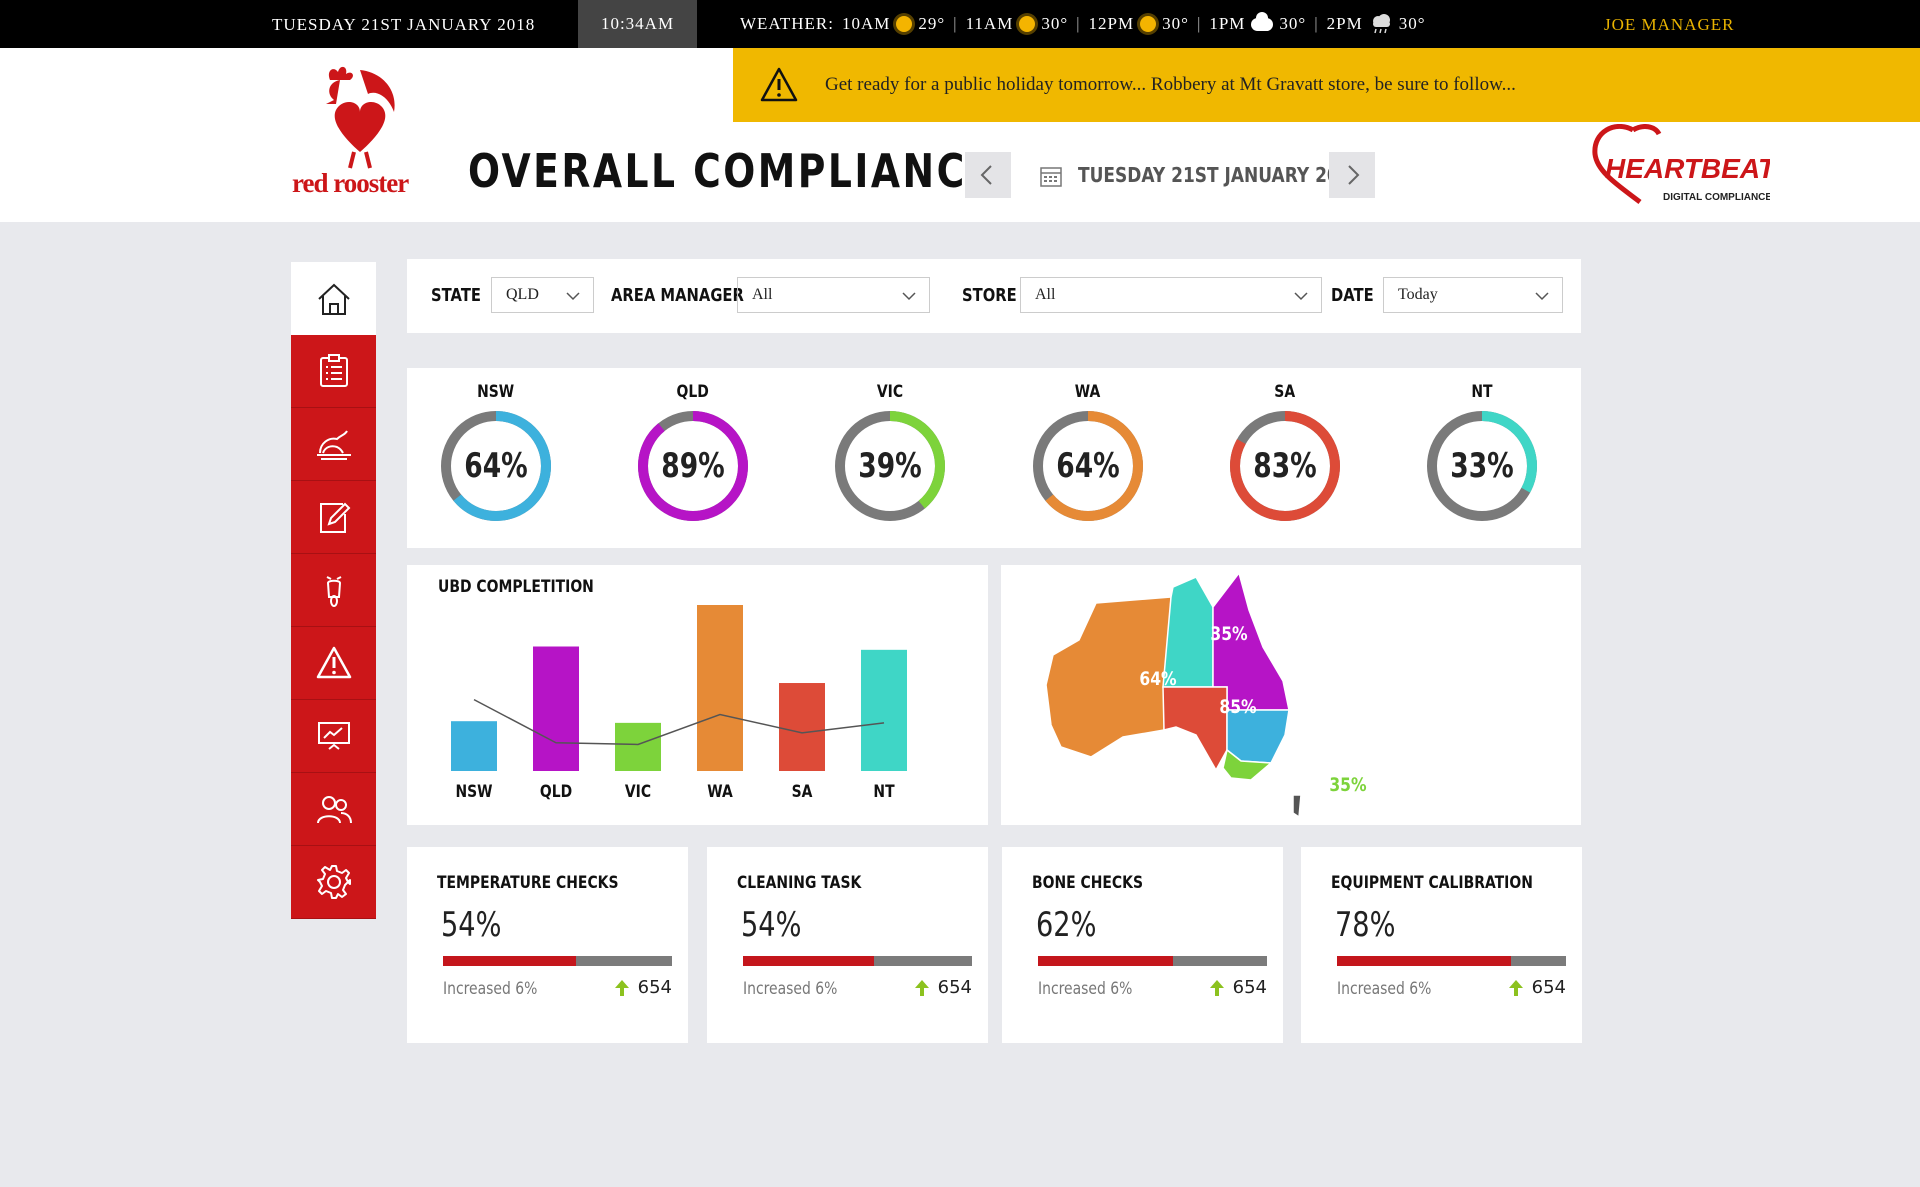 The width and height of the screenshot is (1920, 1187). I want to click on ubd-completion-chart: UBD COMPLETITION NSW QLD VIC WA SA NT, so click(697, 695).